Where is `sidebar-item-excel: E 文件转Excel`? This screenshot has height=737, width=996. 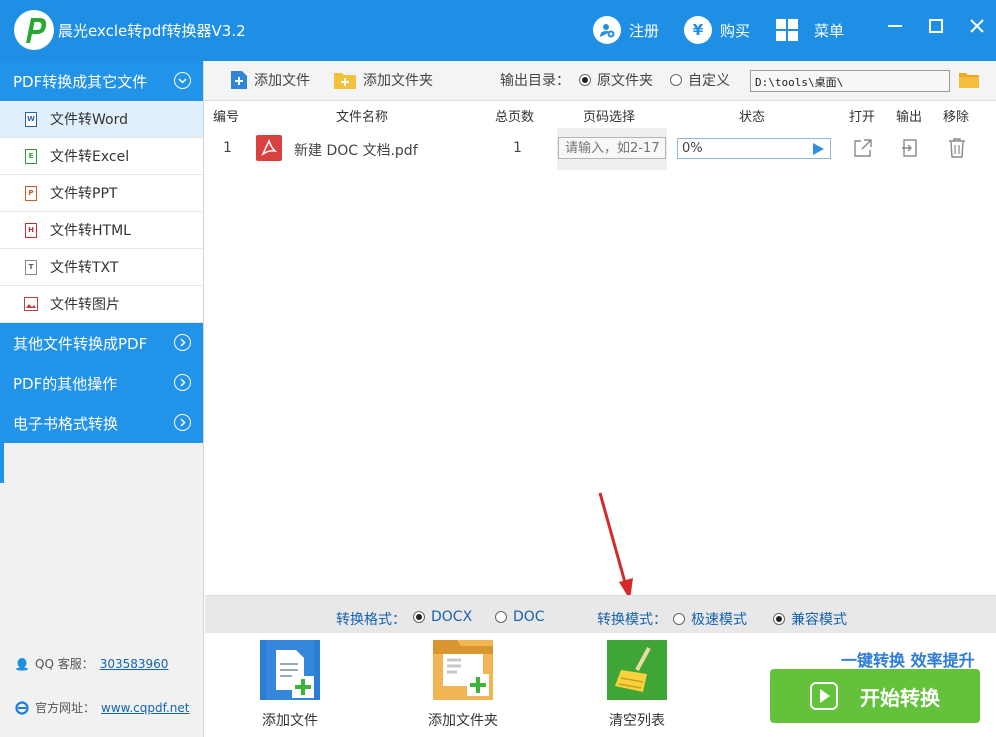
sidebar-item-excel: E 文件转Excel is located at coordinates (101, 156).